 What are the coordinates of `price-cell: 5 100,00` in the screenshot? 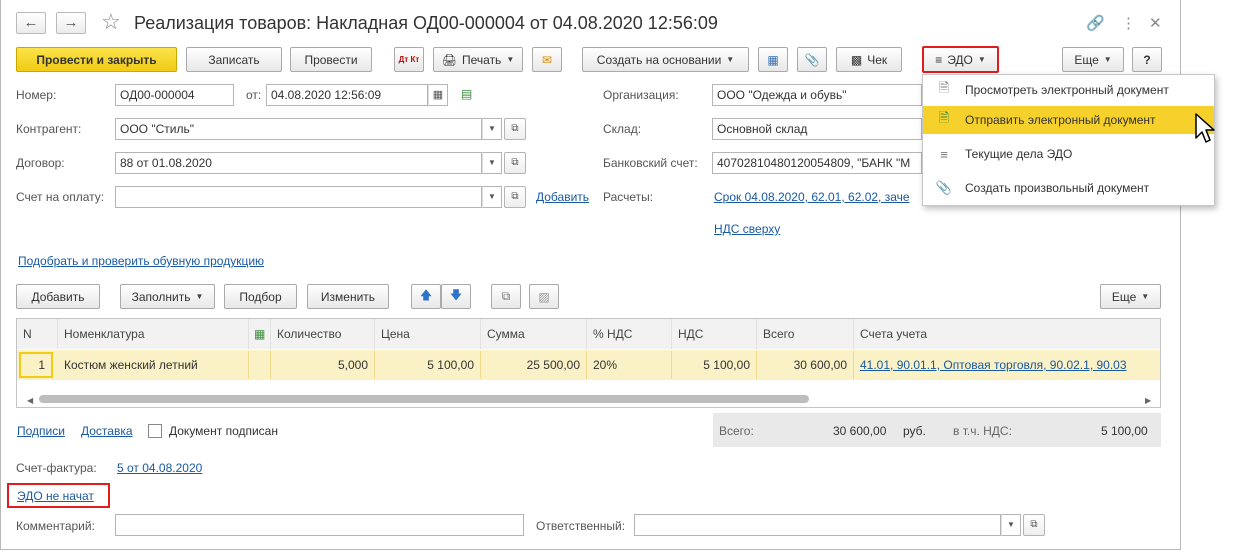 It's located at (428, 365).